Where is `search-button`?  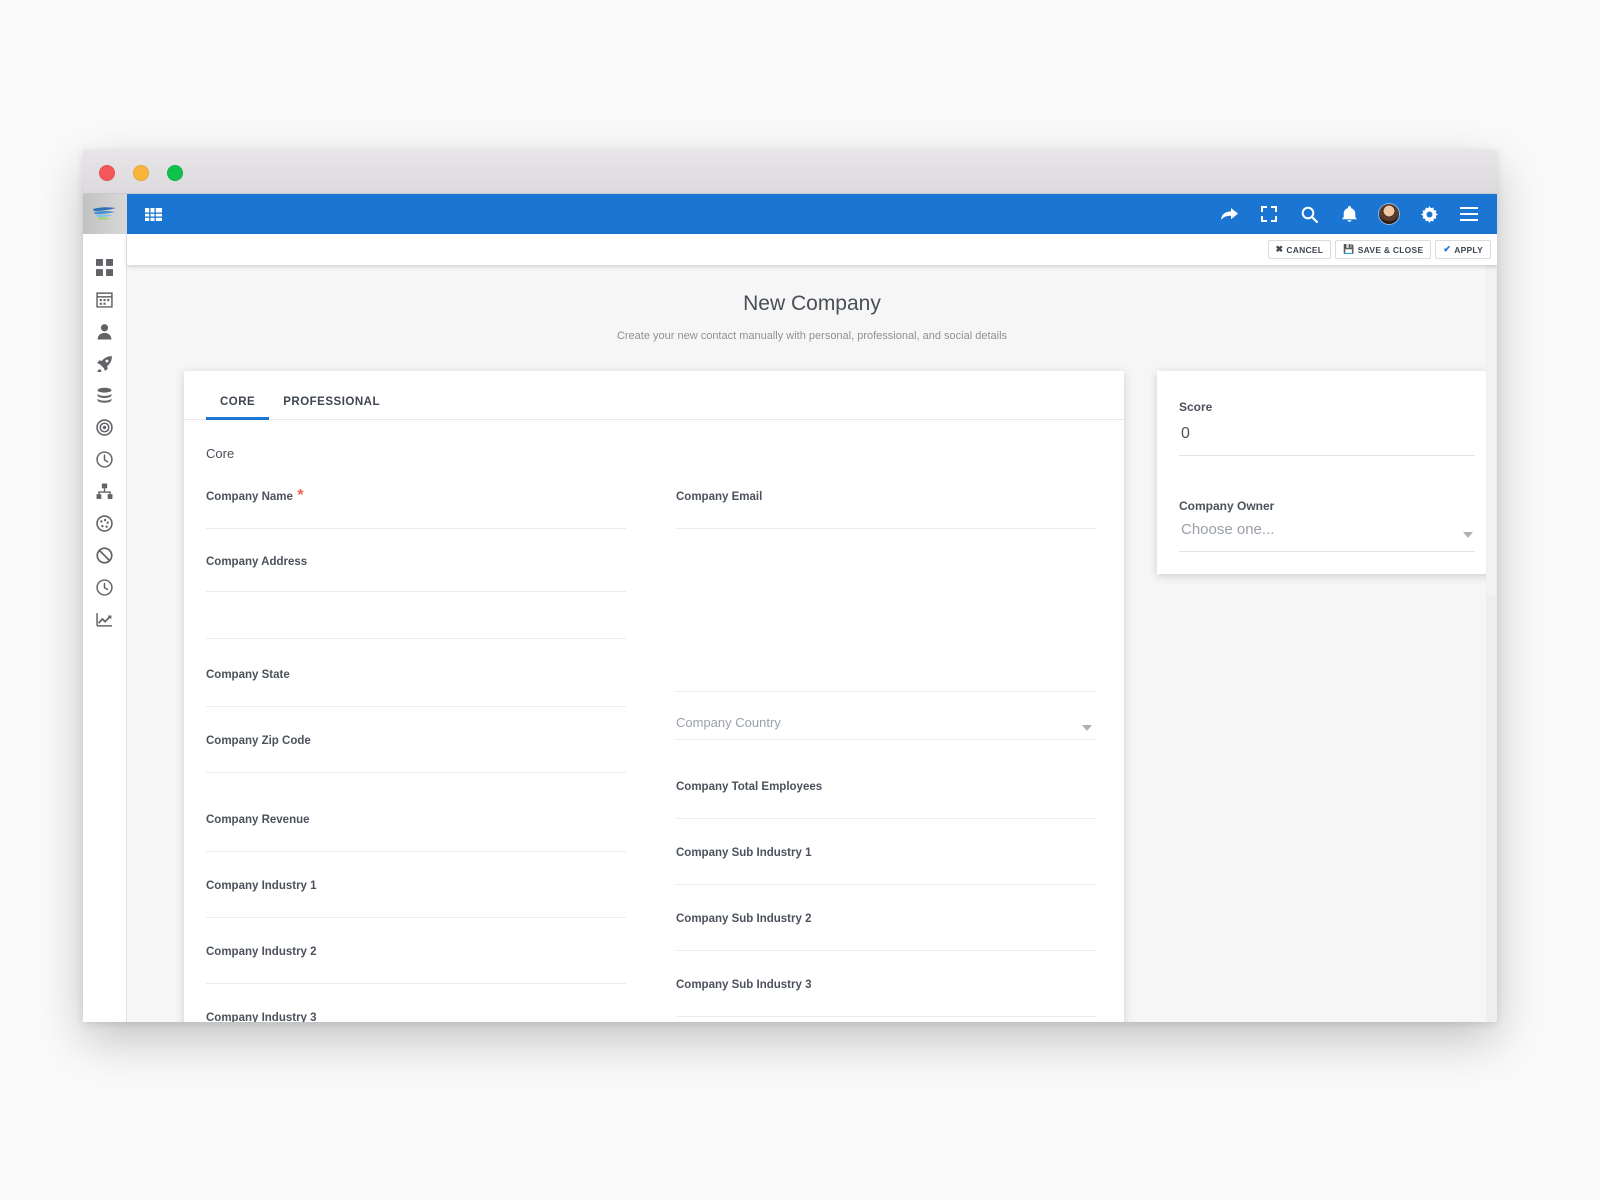
search-button is located at coordinates (1309, 214).